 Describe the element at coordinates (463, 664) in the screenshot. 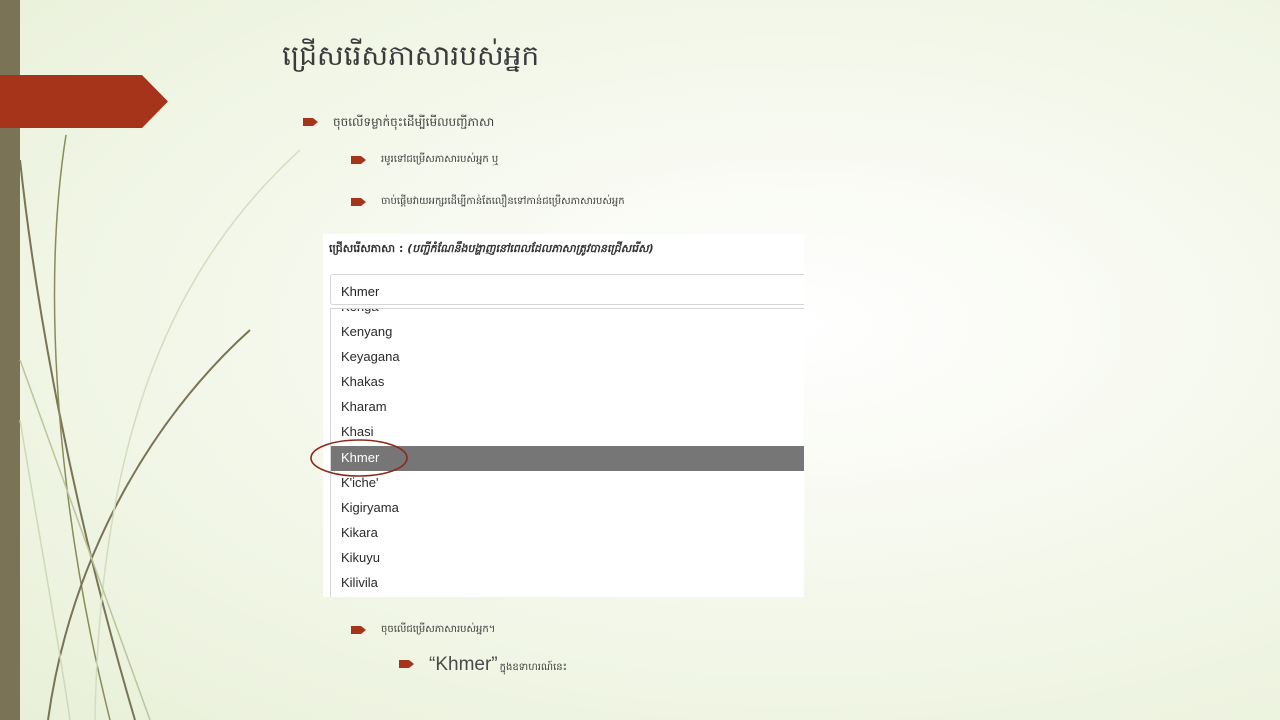

I see `example-word: “Khmer”` at that location.